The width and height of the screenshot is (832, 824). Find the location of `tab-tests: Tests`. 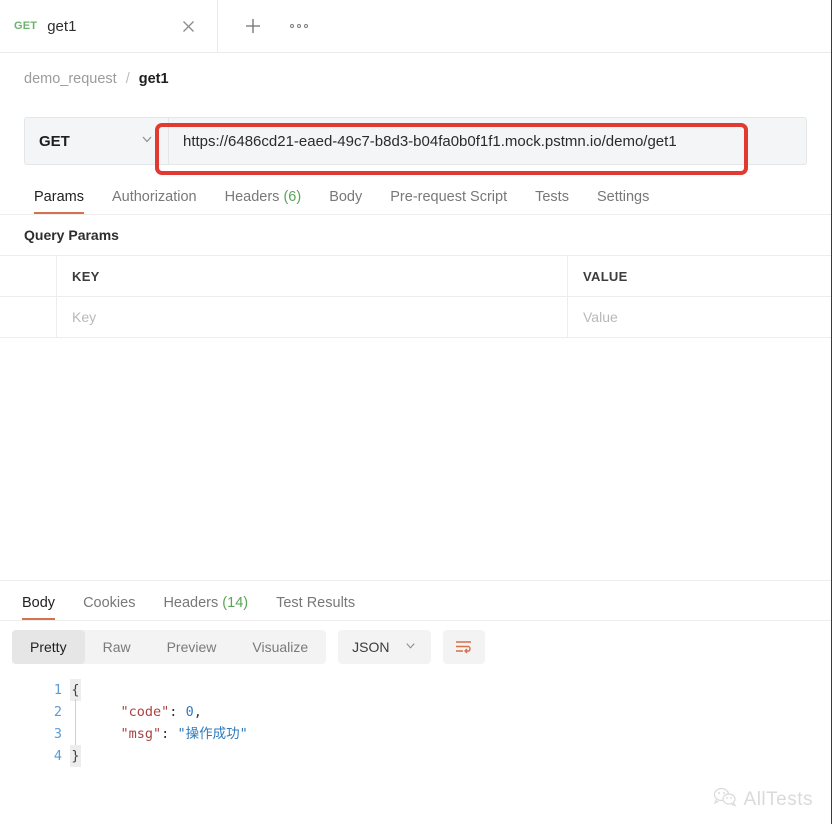

tab-tests: Tests is located at coordinates (552, 201).